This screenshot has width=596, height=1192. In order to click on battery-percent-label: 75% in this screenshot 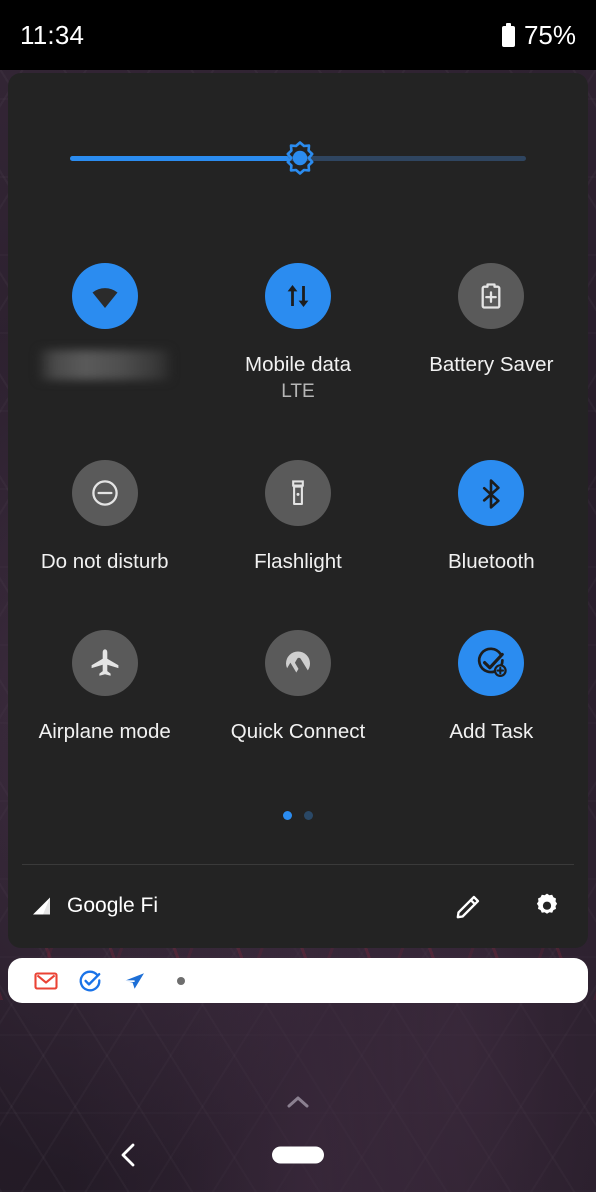, I will do `click(549, 34)`.